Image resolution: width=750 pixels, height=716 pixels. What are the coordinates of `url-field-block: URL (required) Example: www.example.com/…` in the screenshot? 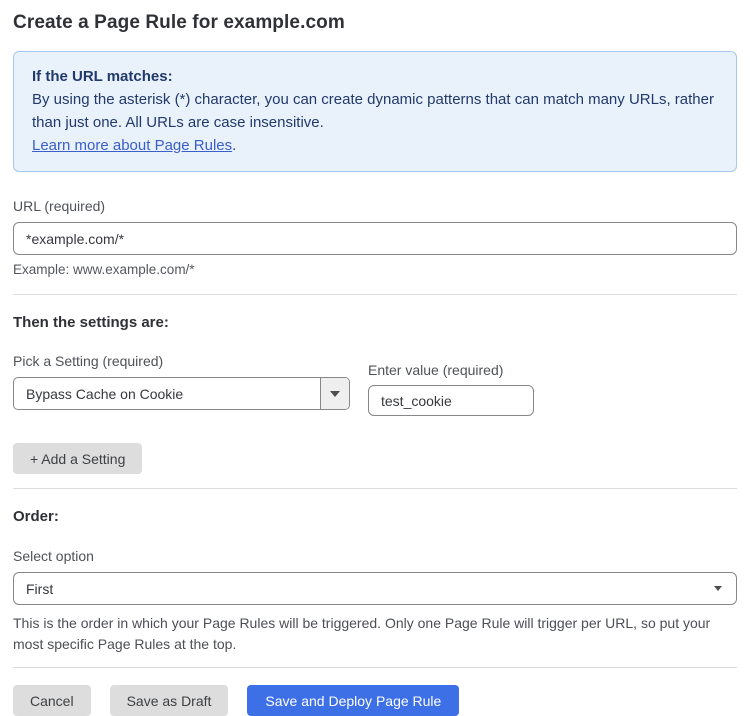 It's located at (375, 237).